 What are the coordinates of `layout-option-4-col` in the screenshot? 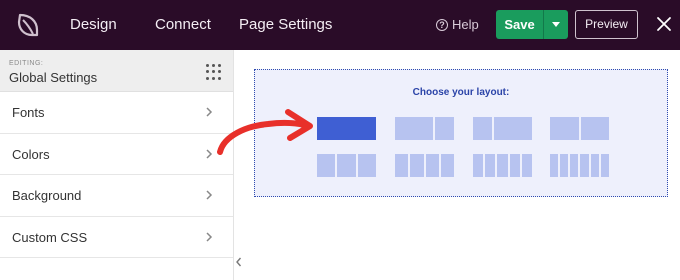 It's located at (424, 165).